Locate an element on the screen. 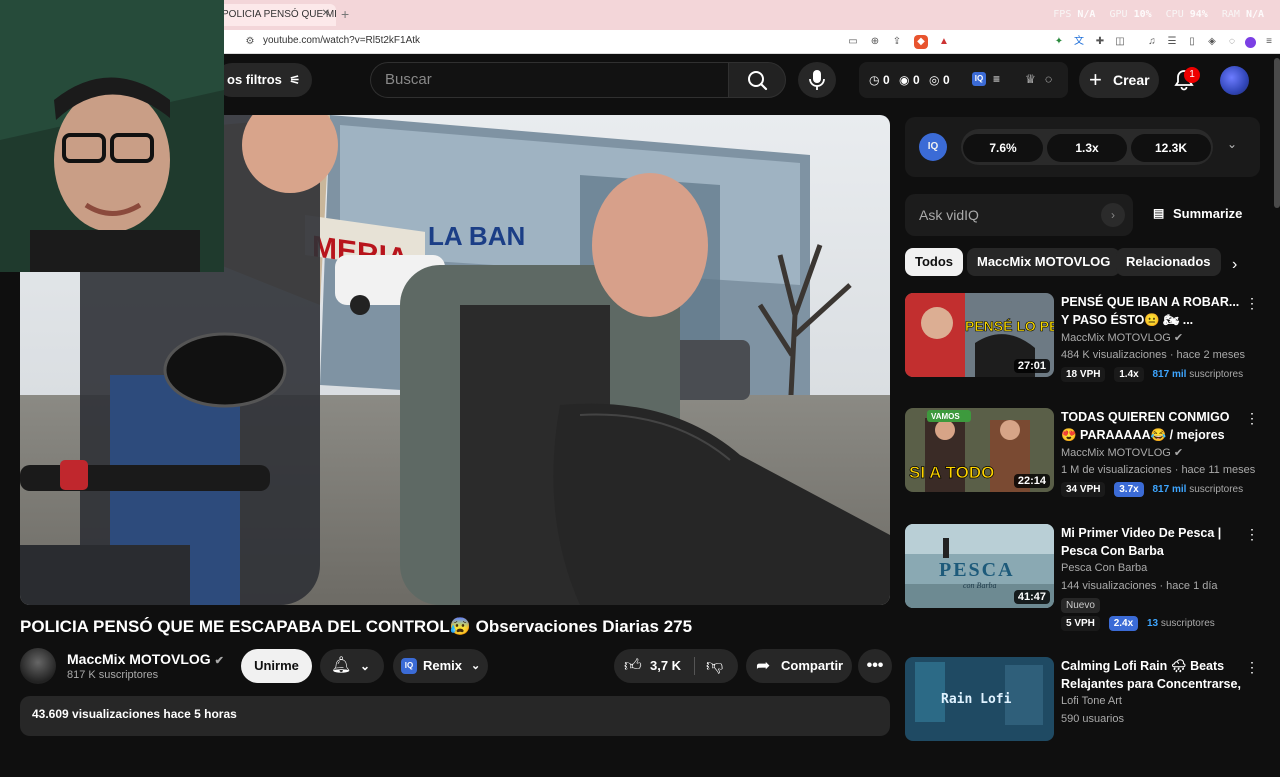 Image resolution: width=1280 pixels, height=777 pixels. vph-badge: 34 VPH is located at coordinates (1083, 489).